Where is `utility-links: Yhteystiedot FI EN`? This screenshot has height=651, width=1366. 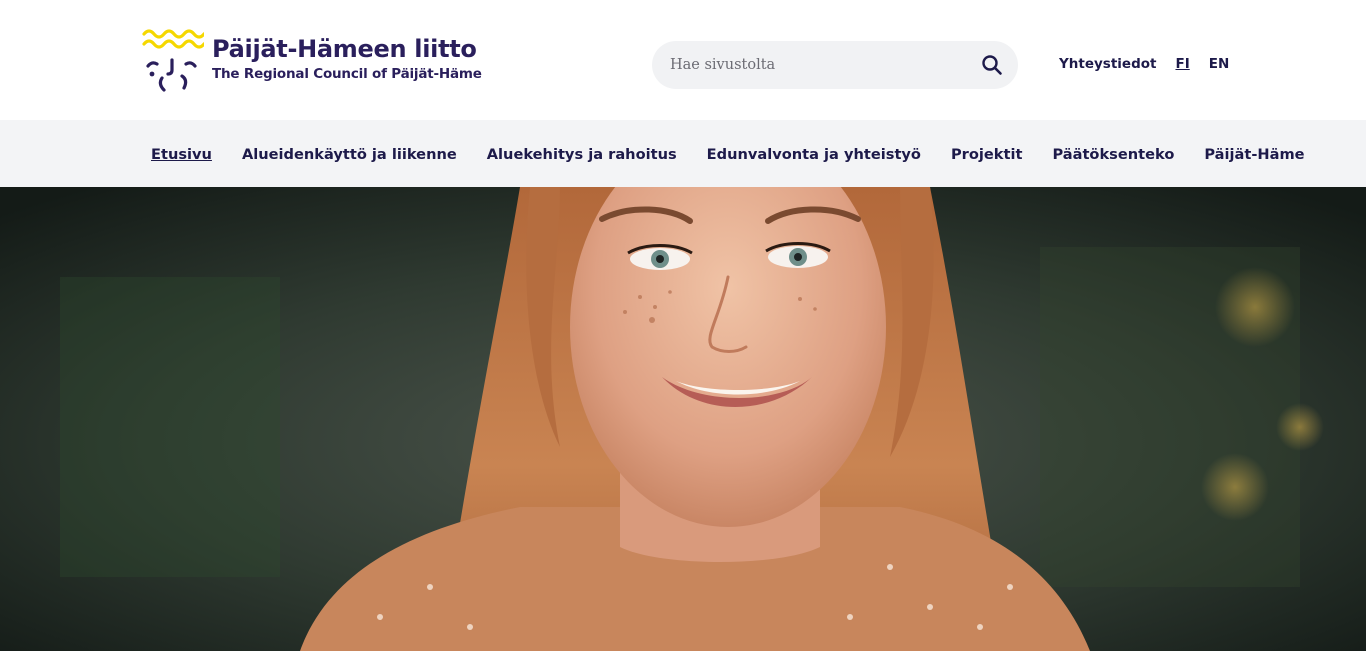
utility-links: Yhteystiedot FI EN is located at coordinates (1144, 64).